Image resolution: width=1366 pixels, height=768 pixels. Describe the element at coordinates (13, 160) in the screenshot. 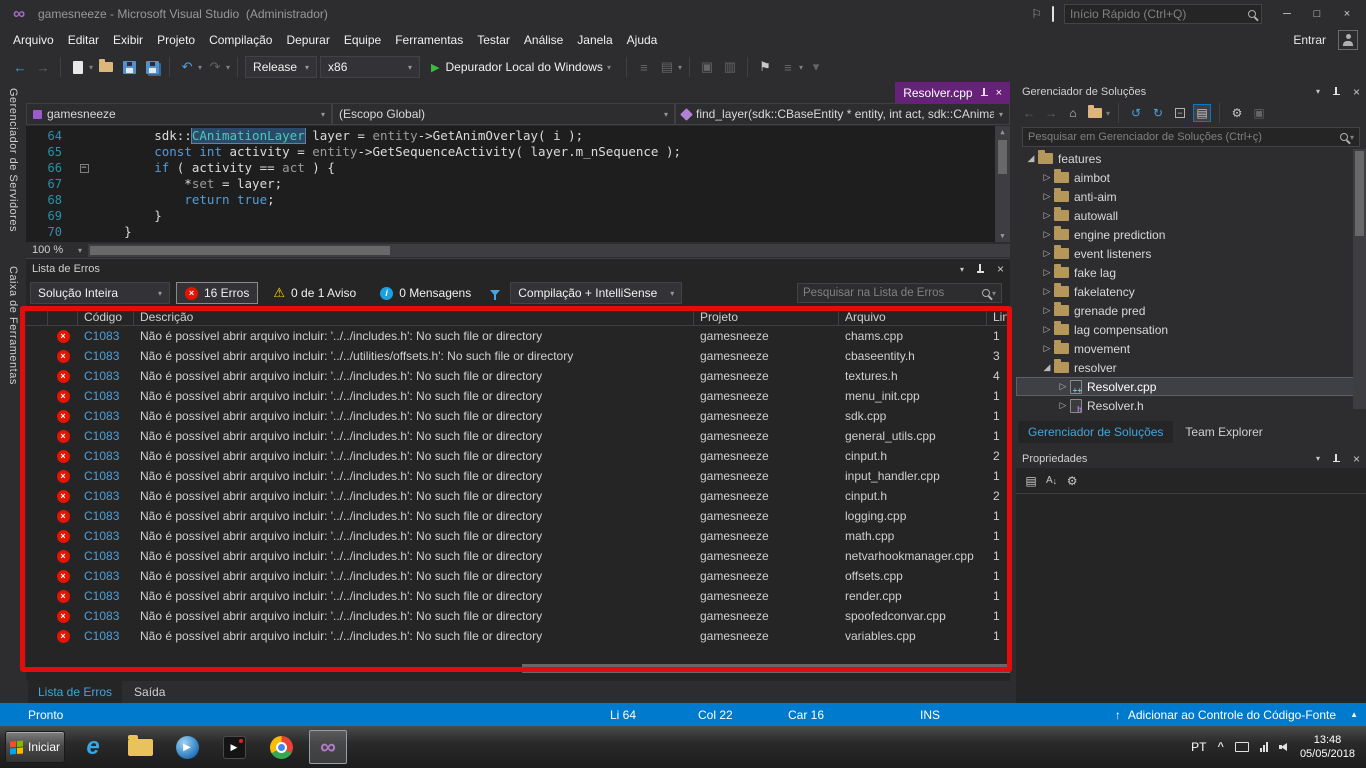

I see `side-tab-gerenciador-de-servidores: Gerenciador de Servidores` at that location.